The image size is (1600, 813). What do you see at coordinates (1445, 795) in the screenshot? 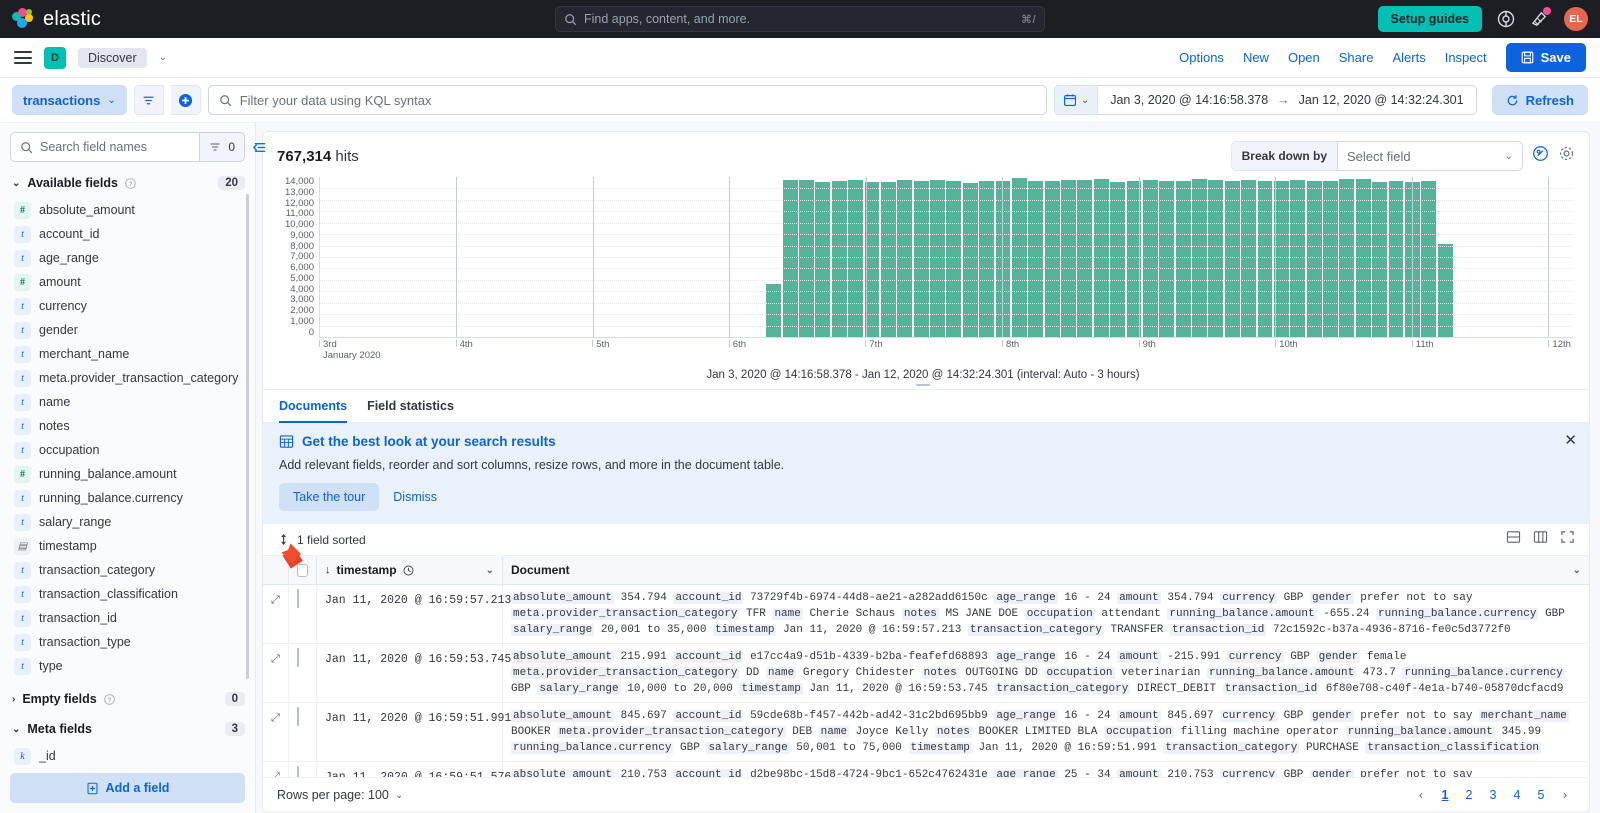
I see `page-button-1: 1` at bounding box center [1445, 795].